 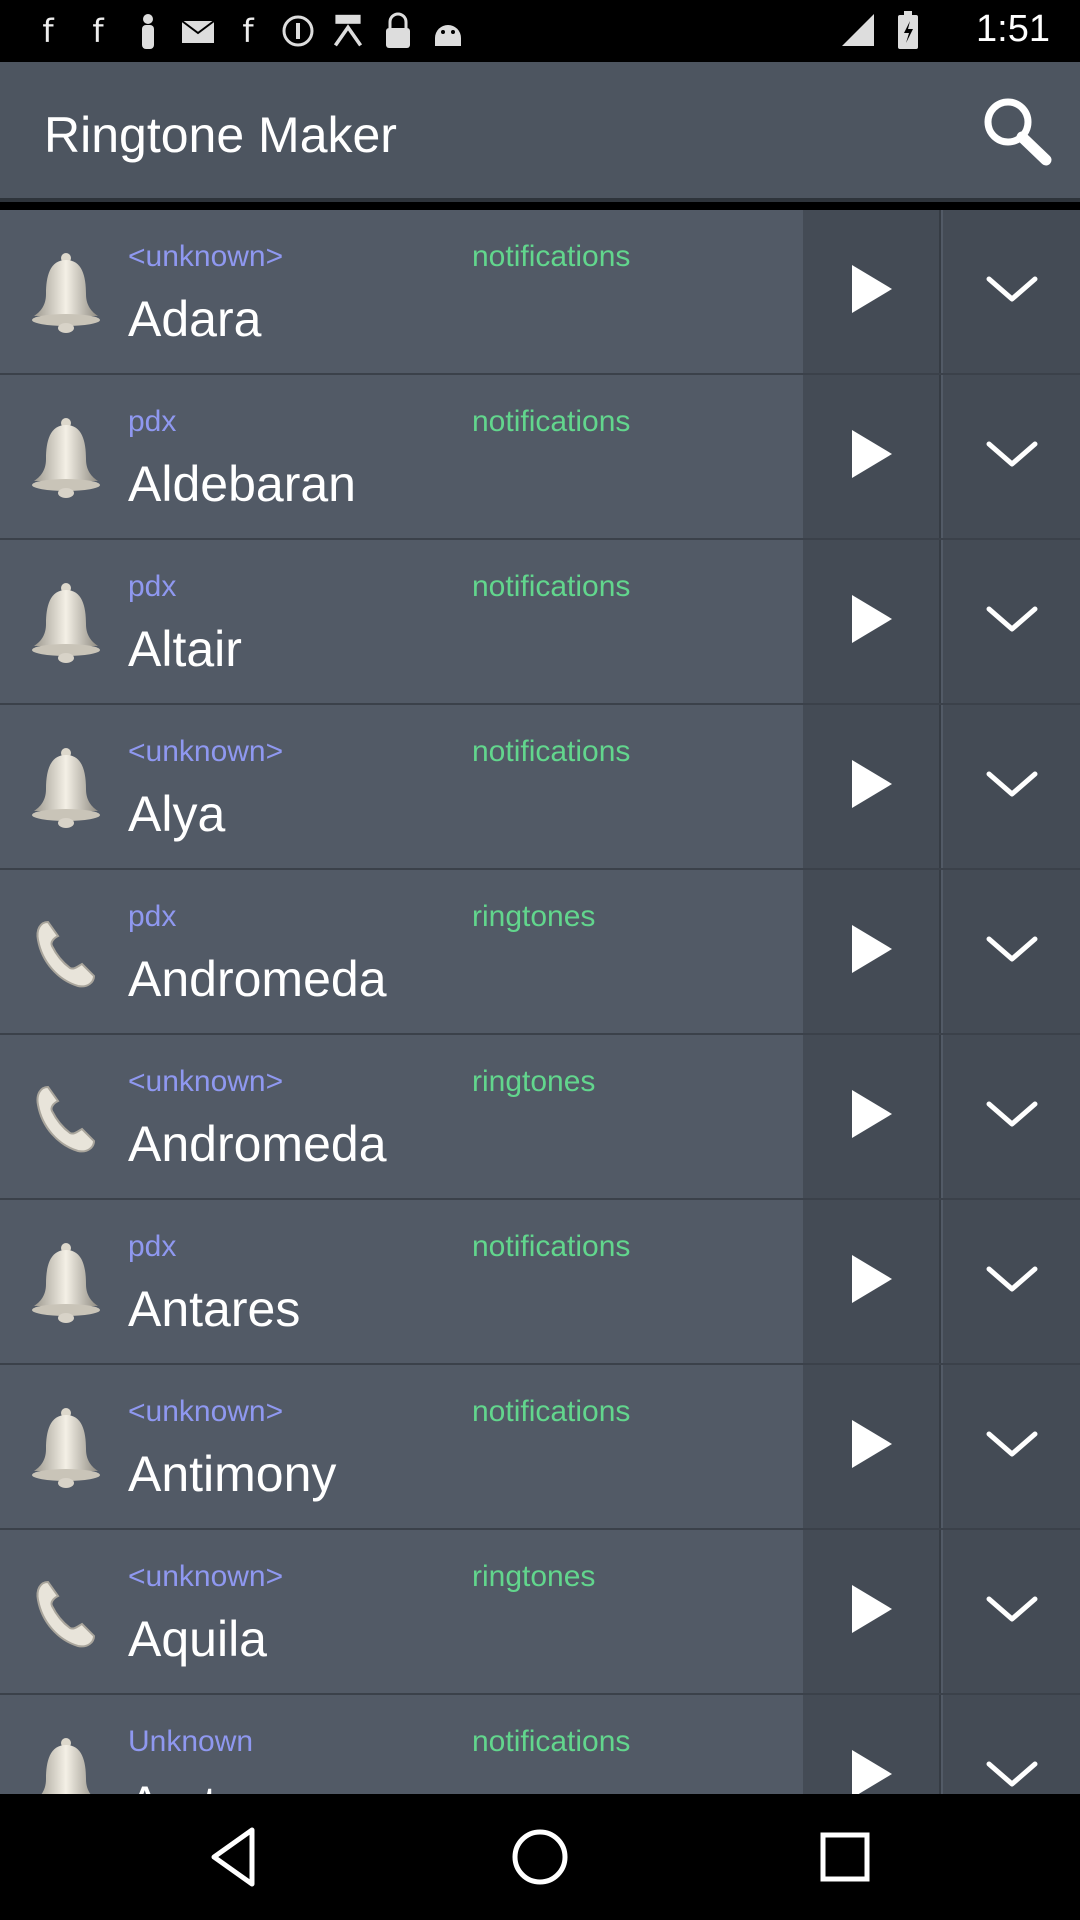 What do you see at coordinates (540, 952) in the screenshot?
I see `list-item: pdx ringtones Andromeda` at bounding box center [540, 952].